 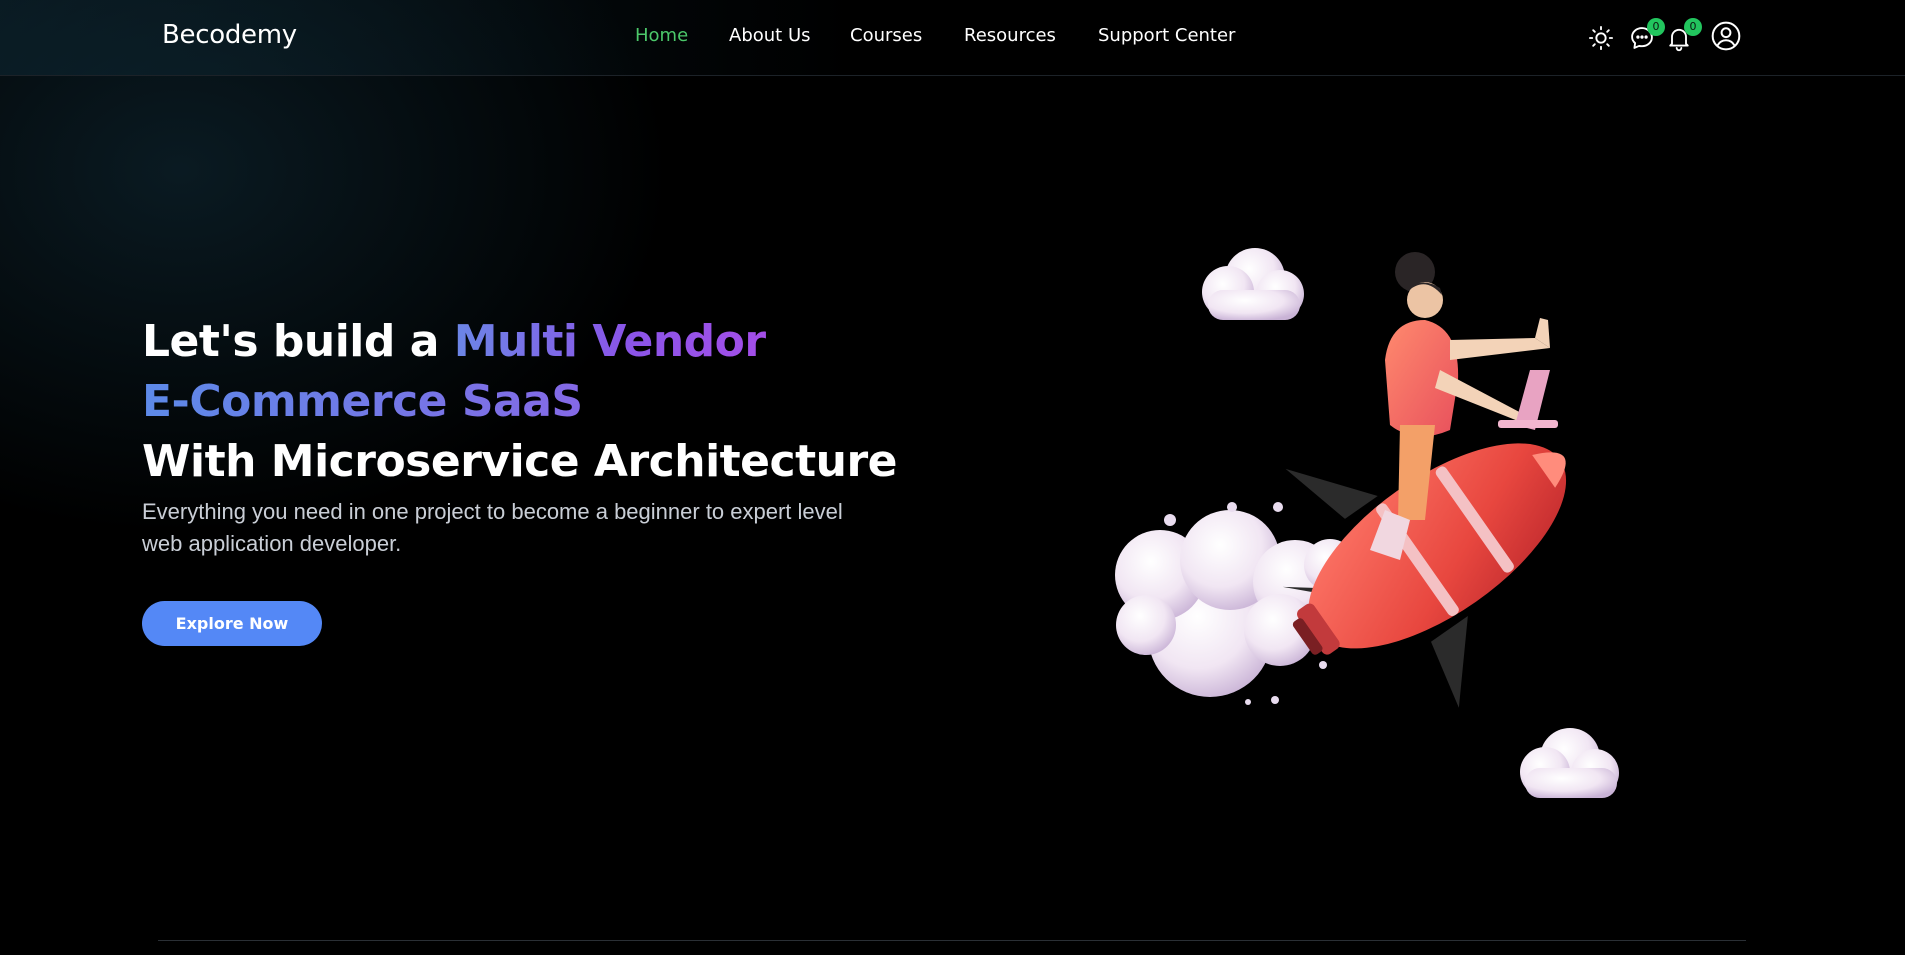 I want to click on notifications-button: 0, so click(x=1683, y=36).